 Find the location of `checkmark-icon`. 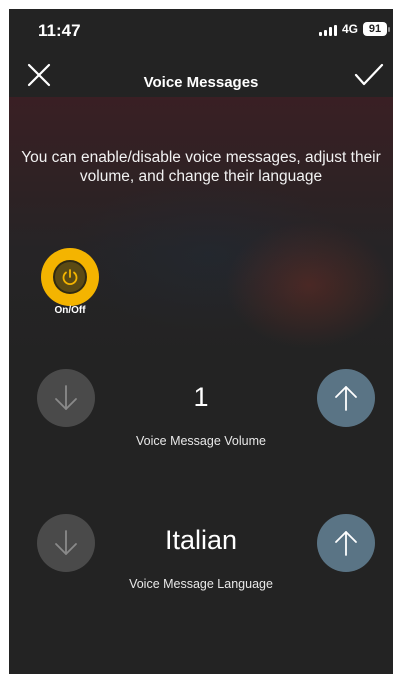

checkmark-icon is located at coordinates (369, 74).